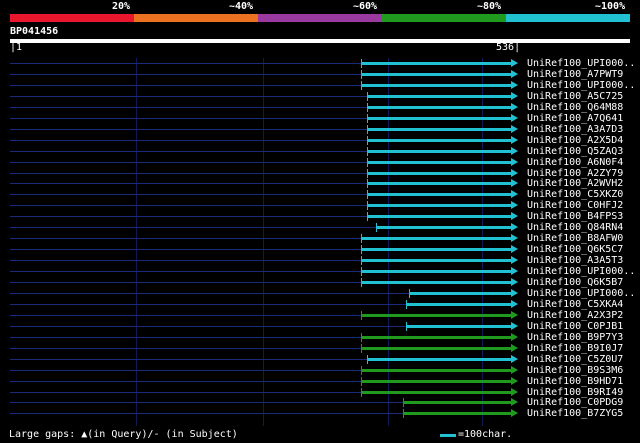 Image resolution: width=640 pixels, height=443 pixels. Describe the element at coordinates (575, 260) in the screenshot. I see `hit-label: UniRef100_A3A5T3` at that location.